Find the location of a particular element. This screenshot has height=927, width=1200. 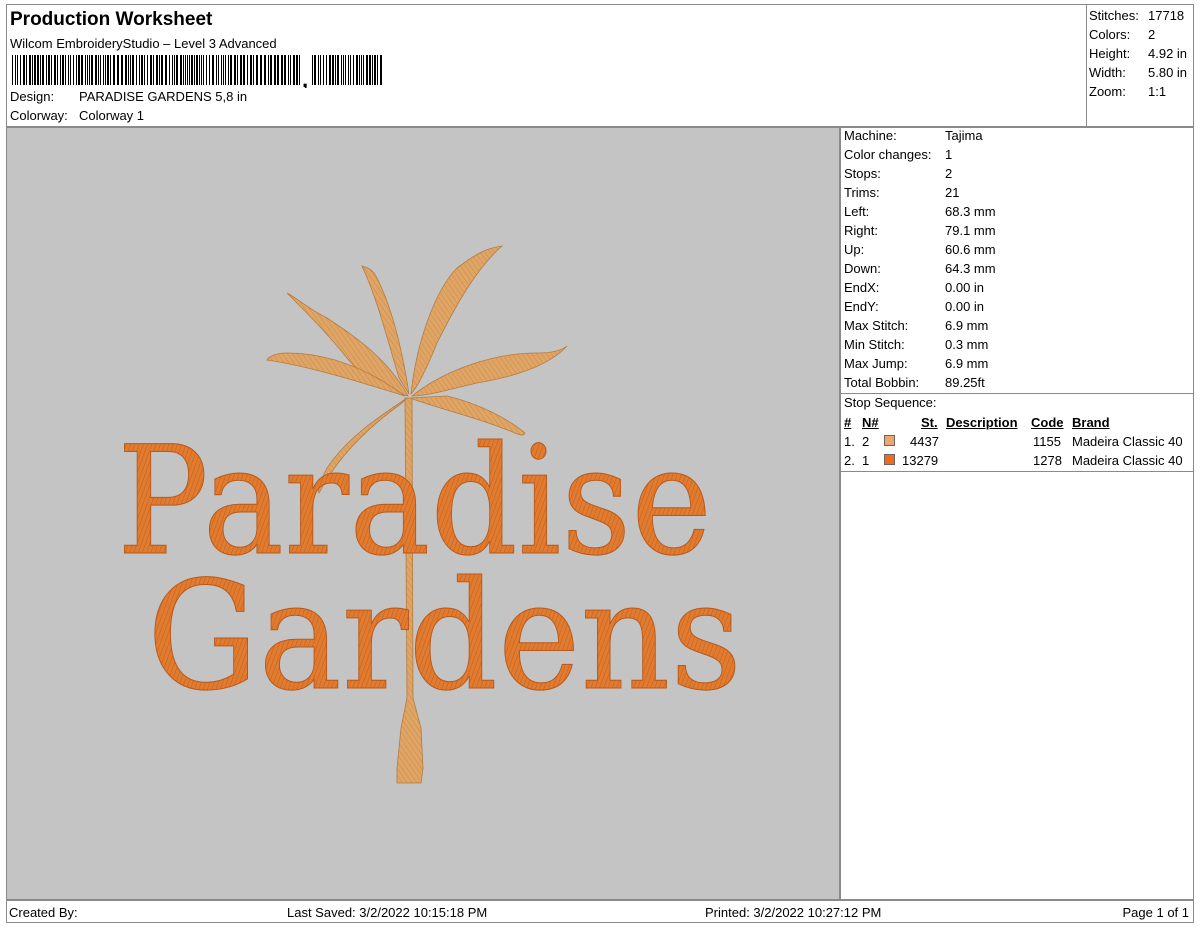

info-label: Total Bobbin: is located at coordinates (882, 382).